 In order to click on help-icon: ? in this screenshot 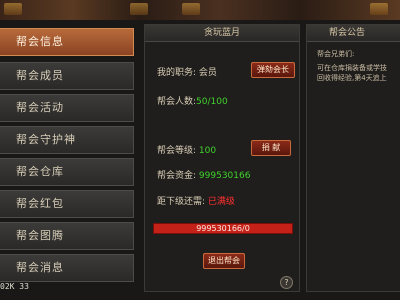, I will do `click(286, 282)`.